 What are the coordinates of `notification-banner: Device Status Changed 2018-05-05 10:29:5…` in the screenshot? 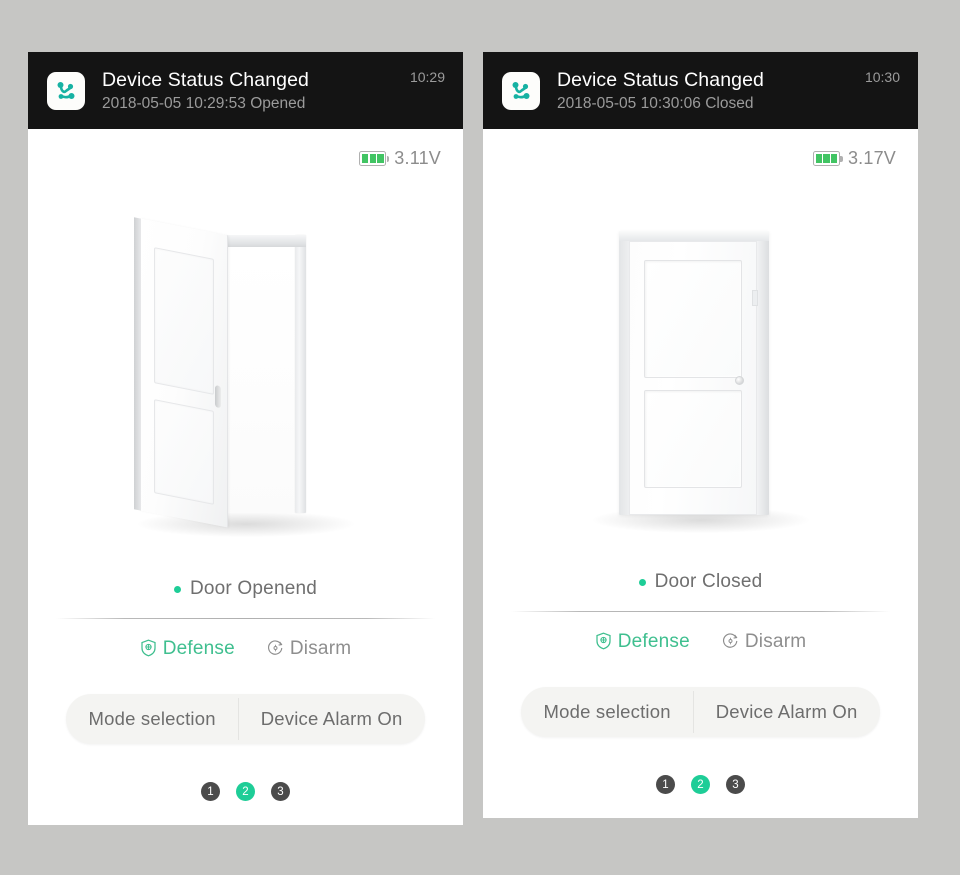 It's located at (245, 90).